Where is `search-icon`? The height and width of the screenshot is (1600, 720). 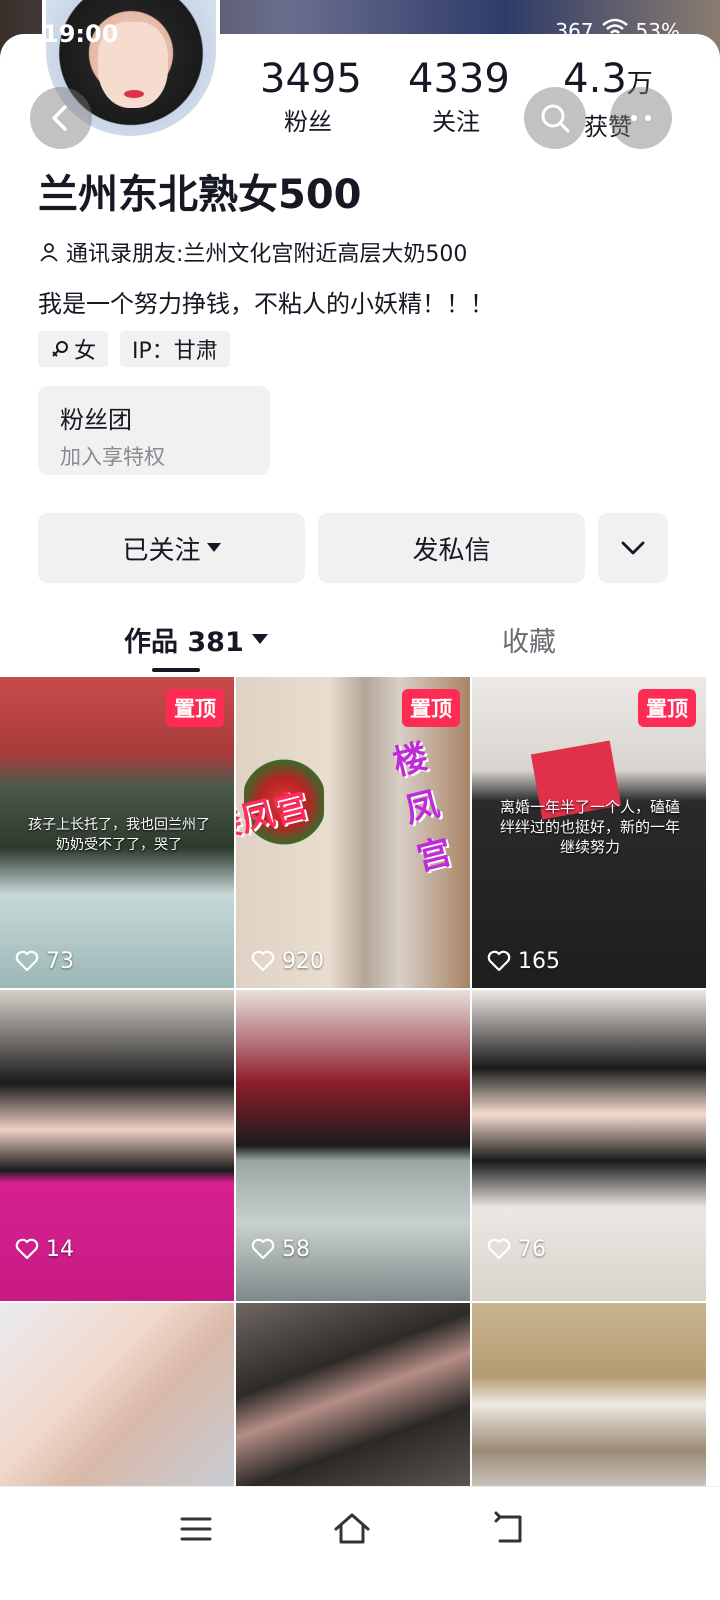
search-icon is located at coordinates (555, 118).